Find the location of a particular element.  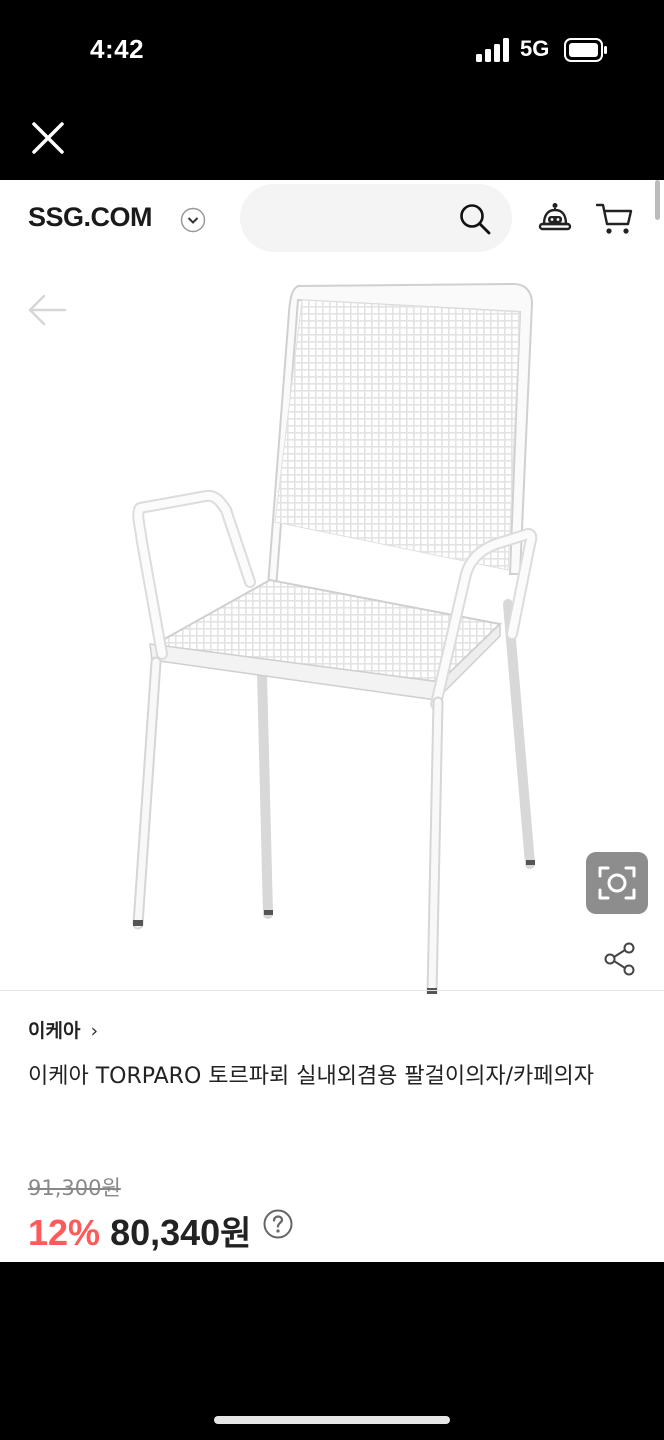

cart-icon is located at coordinates (615, 219).